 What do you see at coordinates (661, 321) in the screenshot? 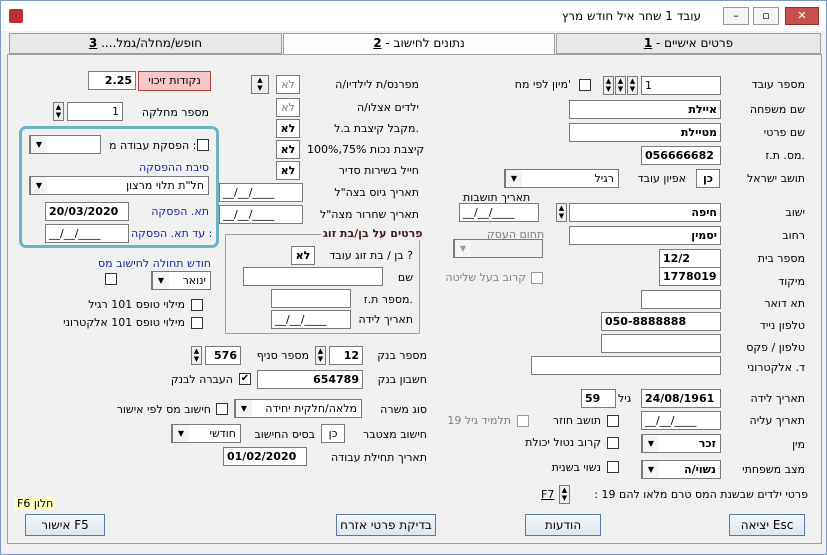
I see `mobile-field: 050-8888888` at bounding box center [661, 321].